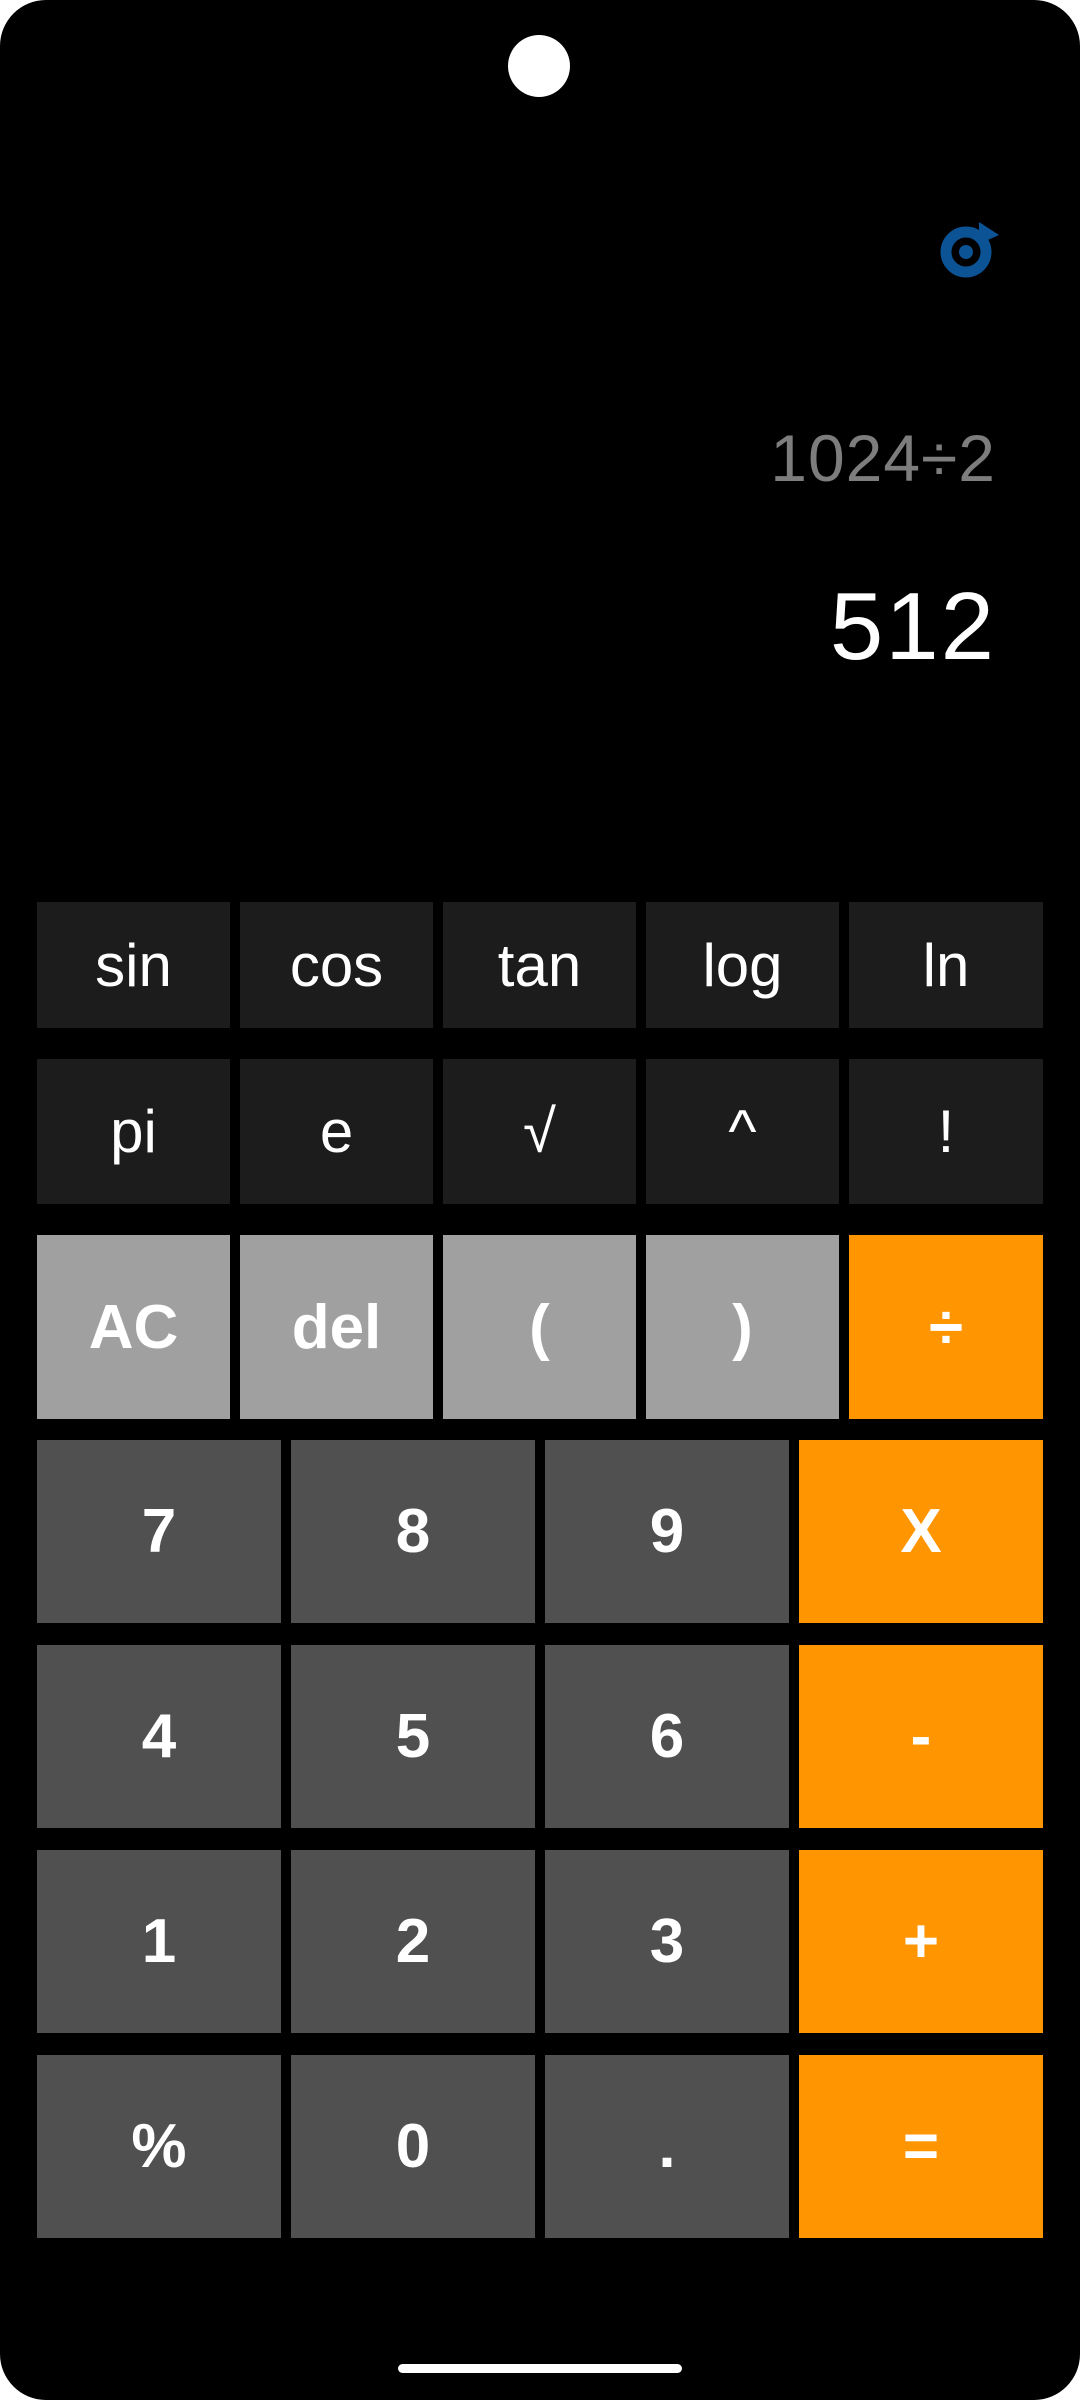  What do you see at coordinates (540, 2368) in the screenshot?
I see `home-indicator` at bounding box center [540, 2368].